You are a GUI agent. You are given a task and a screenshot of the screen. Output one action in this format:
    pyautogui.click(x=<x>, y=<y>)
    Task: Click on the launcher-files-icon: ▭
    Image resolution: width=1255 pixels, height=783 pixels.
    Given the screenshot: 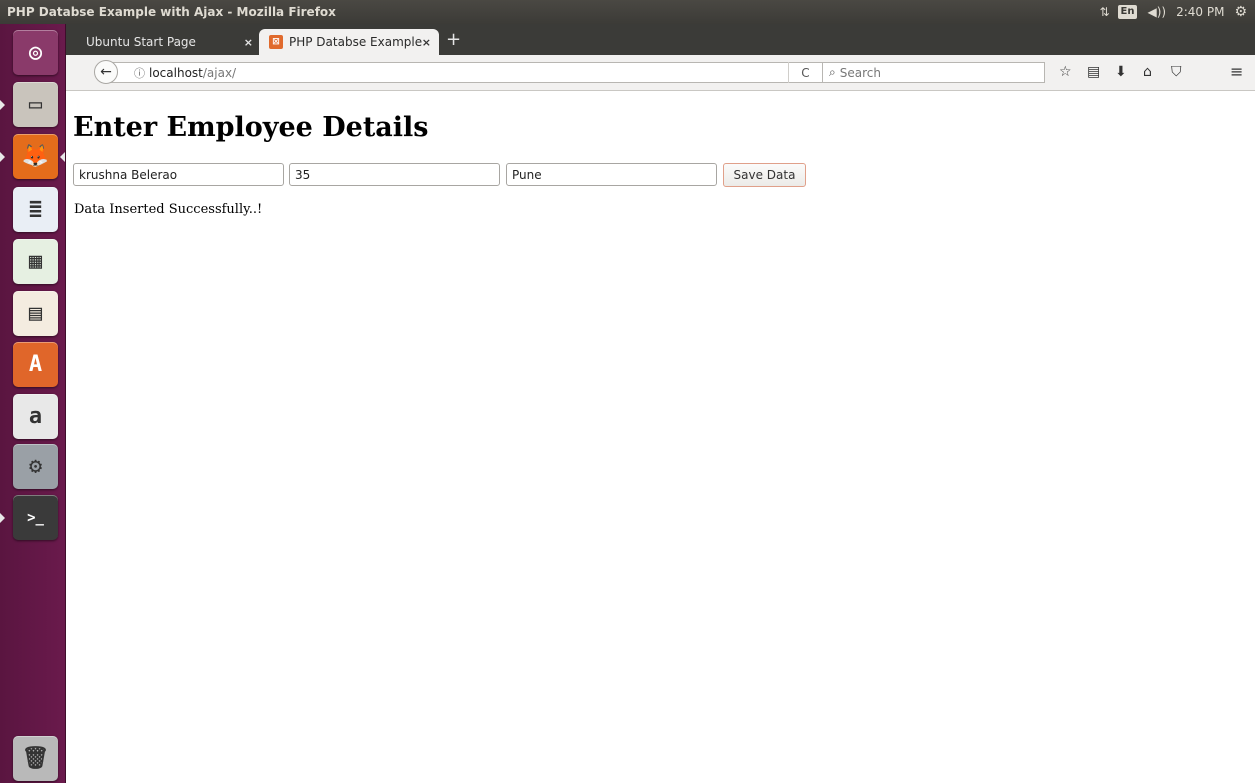 What is the action you would take?
    pyautogui.click(x=35, y=104)
    